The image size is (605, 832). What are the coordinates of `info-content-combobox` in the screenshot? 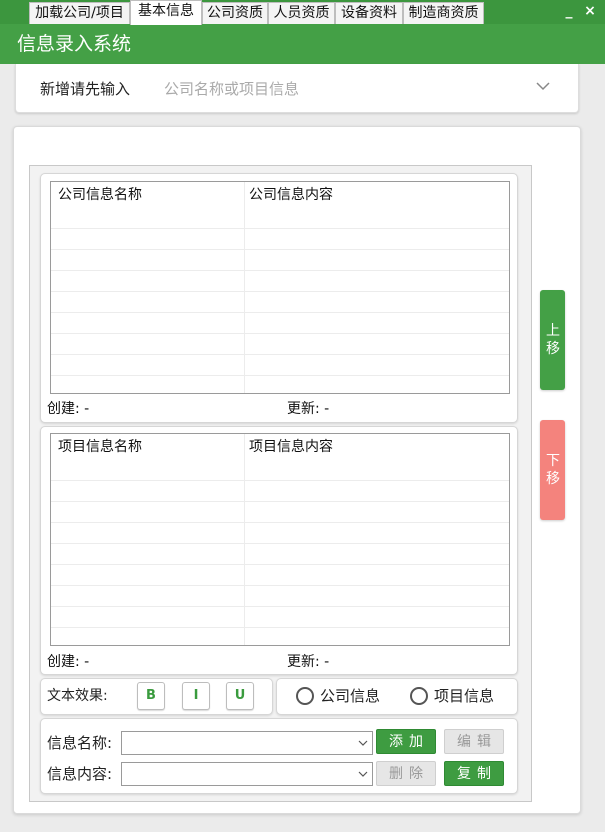 It's located at (247, 774).